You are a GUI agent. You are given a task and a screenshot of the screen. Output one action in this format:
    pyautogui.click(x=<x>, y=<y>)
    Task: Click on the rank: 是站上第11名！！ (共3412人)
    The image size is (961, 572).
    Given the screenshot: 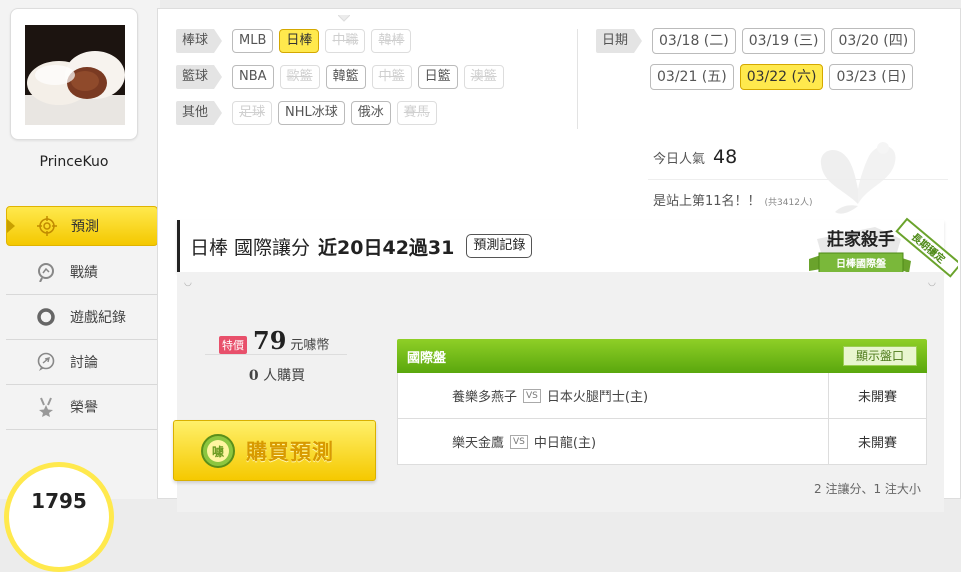 What is the action you would take?
    pyautogui.click(x=732, y=199)
    